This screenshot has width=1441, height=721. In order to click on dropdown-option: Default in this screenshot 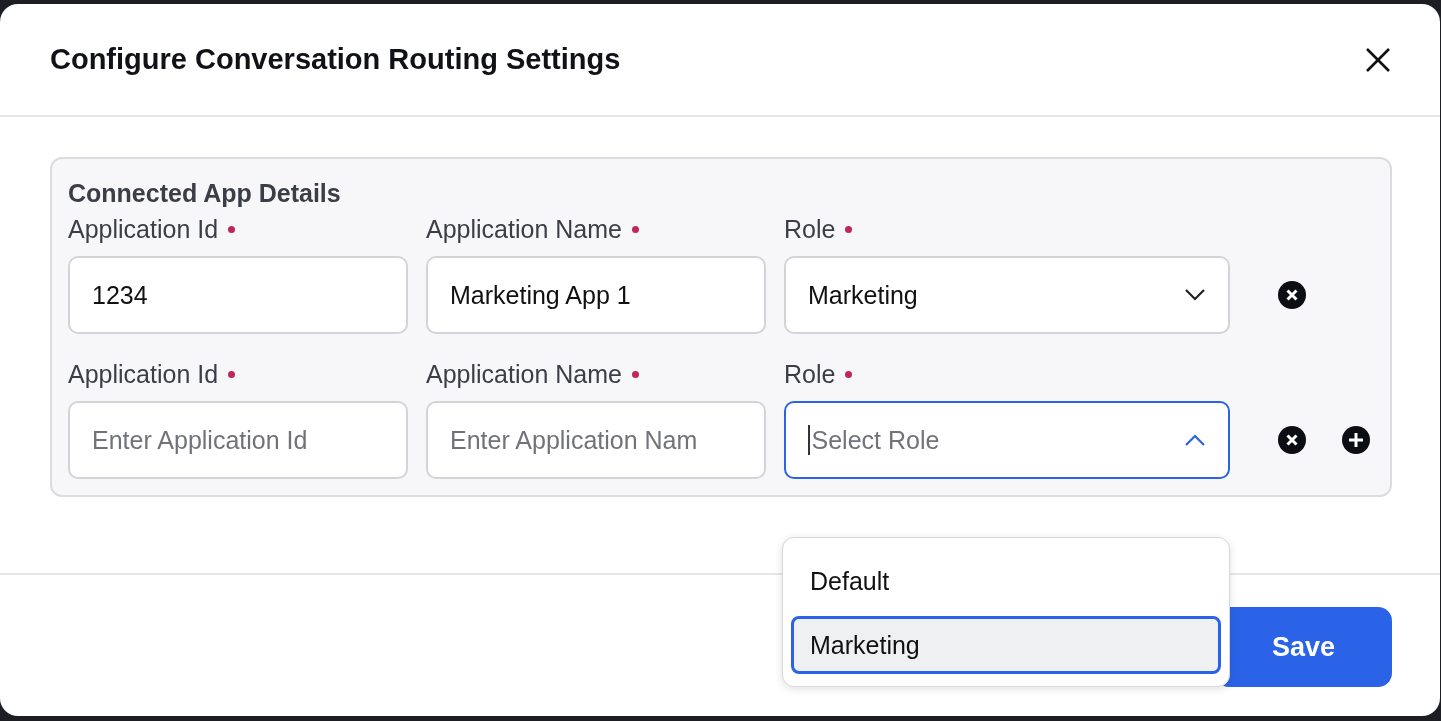, I will do `click(1006, 581)`.